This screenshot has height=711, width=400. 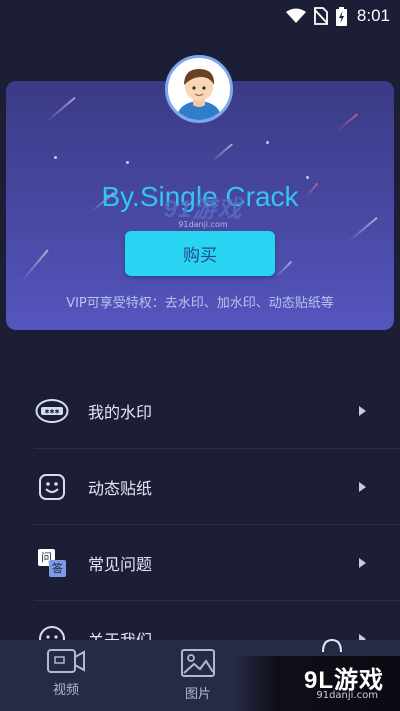 I want to click on tab-video: 视频, so click(x=66, y=673).